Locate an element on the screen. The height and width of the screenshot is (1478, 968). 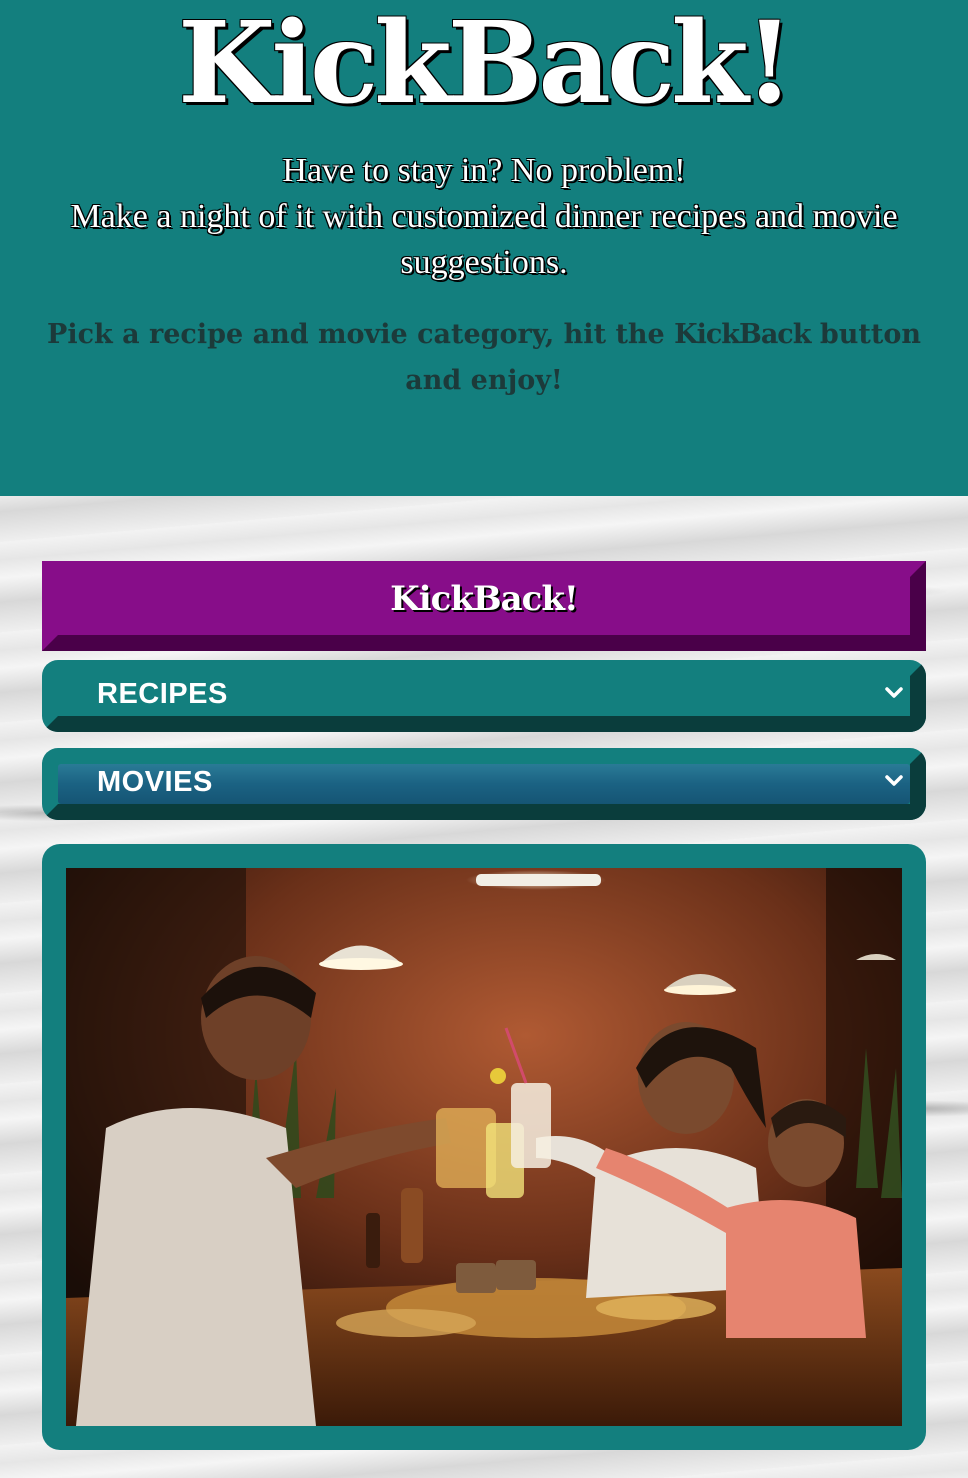
recipes-select-value: RECIPES is located at coordinates (162, 694).